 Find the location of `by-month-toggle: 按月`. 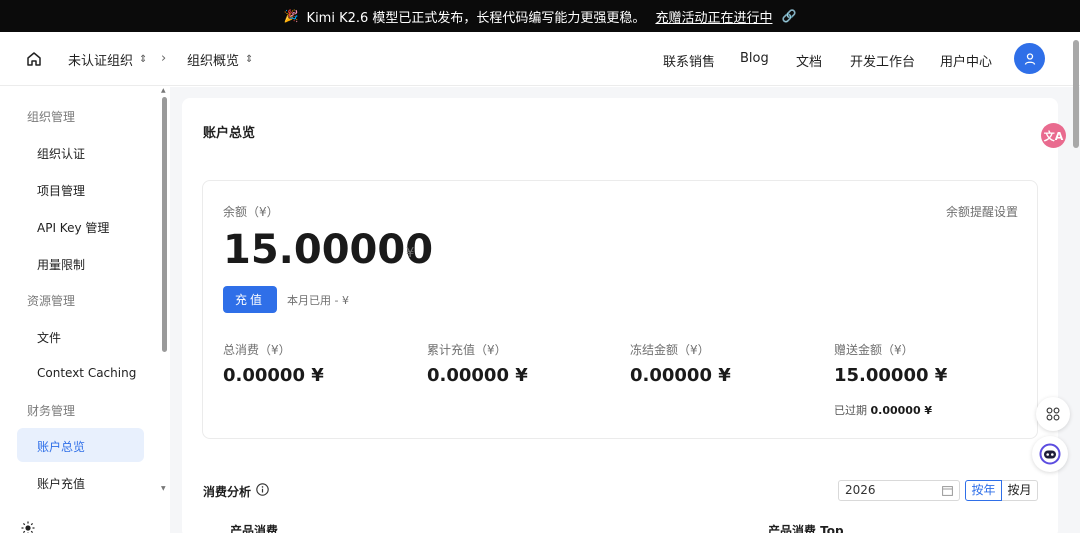

by-month-toggle: 按月 is located at coordinates (1020, 490).